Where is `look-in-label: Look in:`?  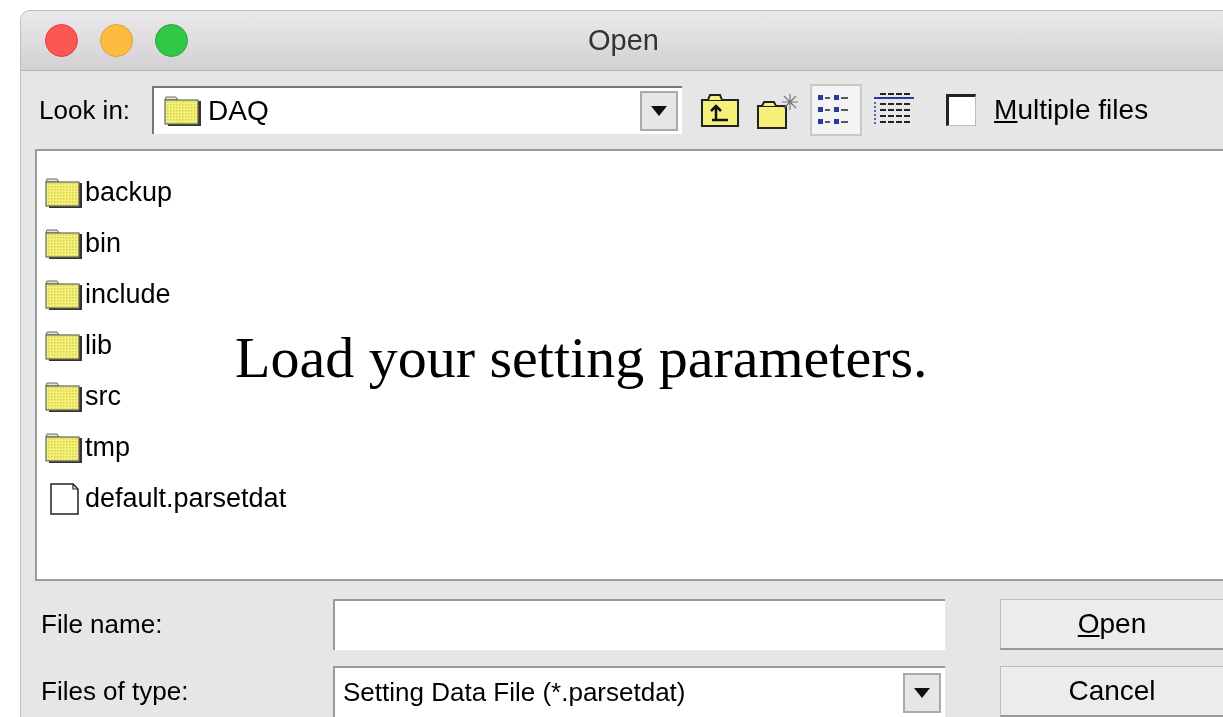 look-in-label: Look in: is located at coordinates (85, 110).